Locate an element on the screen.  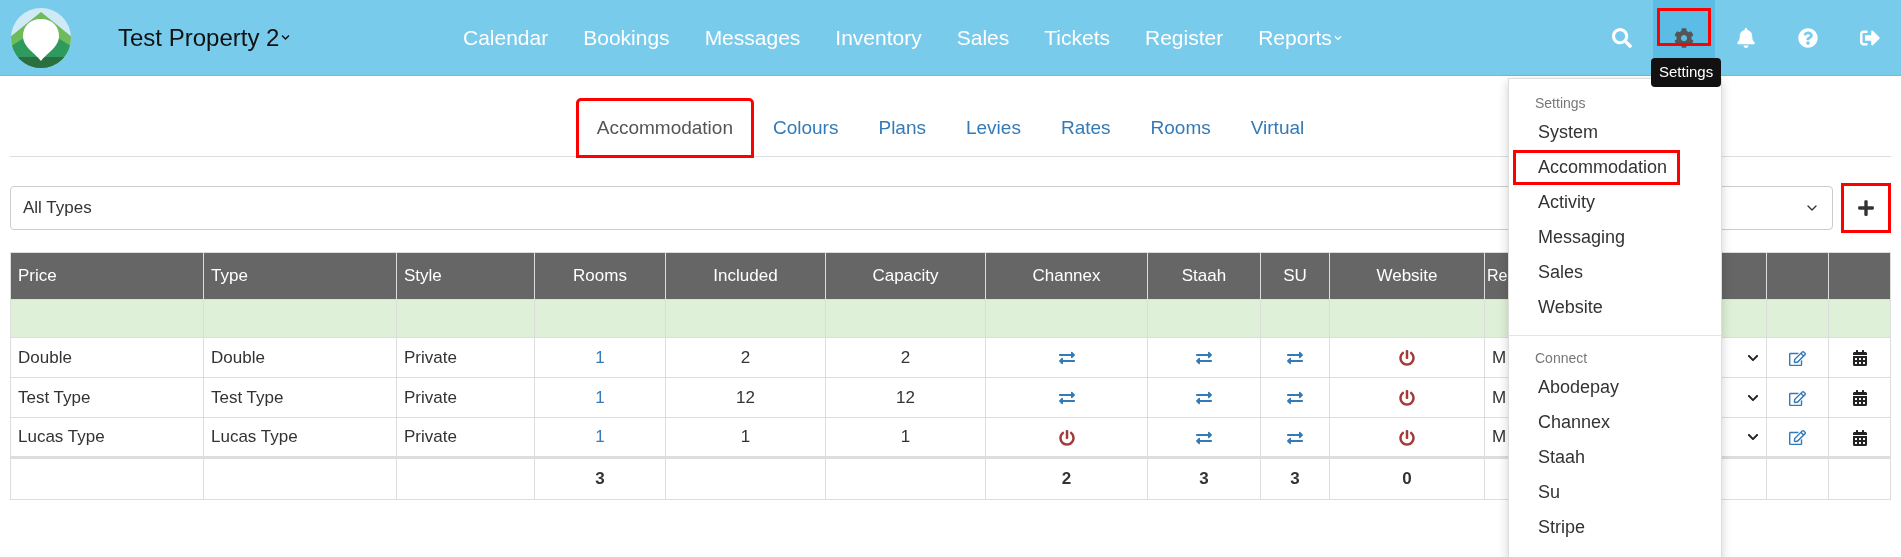
column-header: Style is located at coordinates (465, 276).